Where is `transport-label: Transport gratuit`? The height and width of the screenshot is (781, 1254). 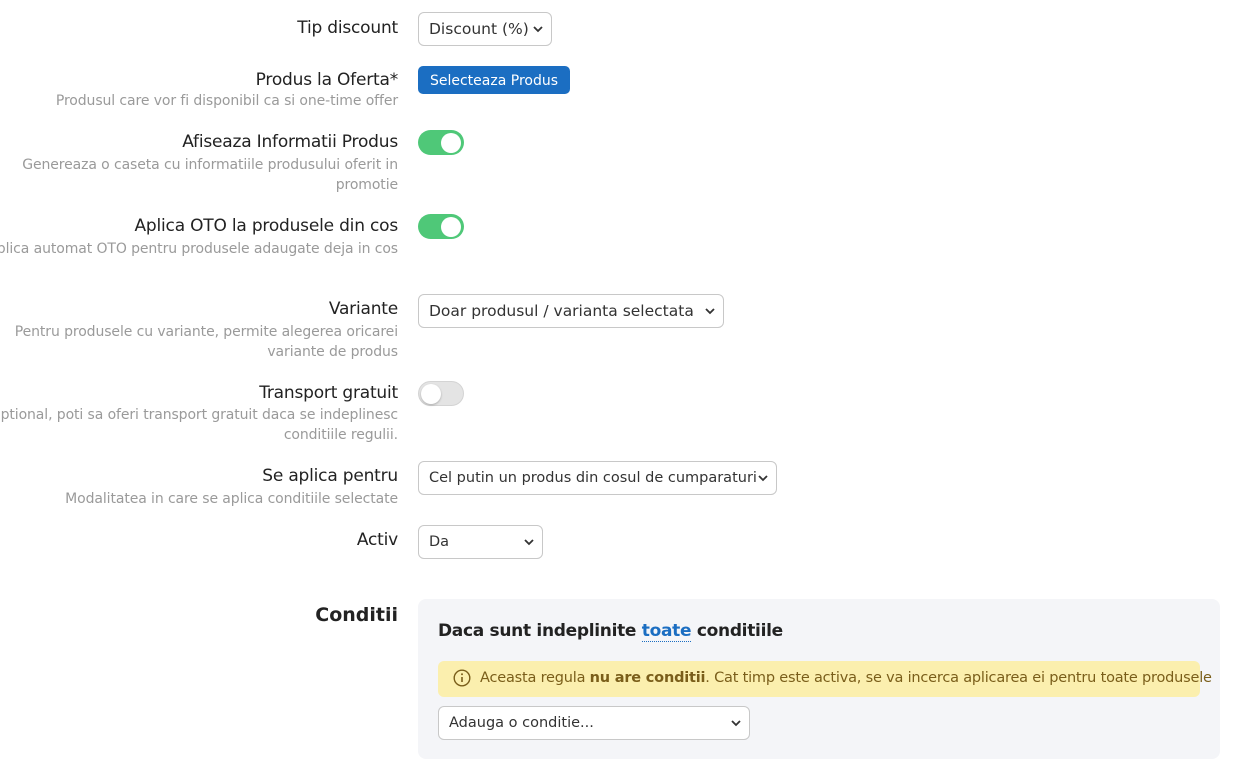 transport-label: Transport gratuit is located at coordinates (328, 393).